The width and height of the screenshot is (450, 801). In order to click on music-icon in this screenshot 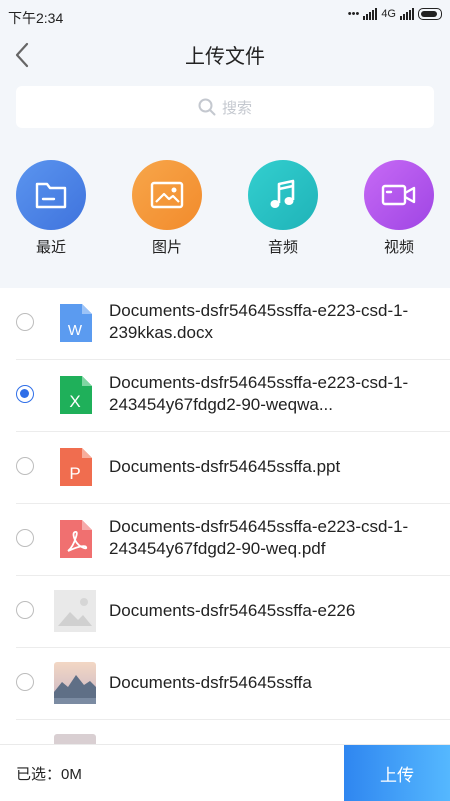, I will do `click(282, 193)`.